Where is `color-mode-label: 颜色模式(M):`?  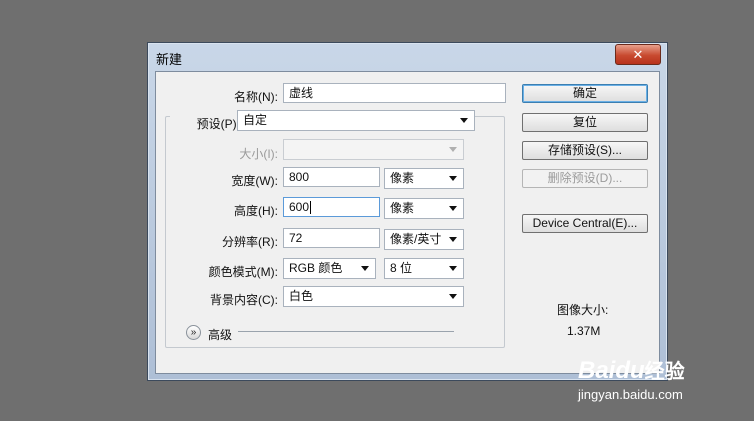 color-mode-label: 颜色模式(M): is located at coordinates (243, 272).